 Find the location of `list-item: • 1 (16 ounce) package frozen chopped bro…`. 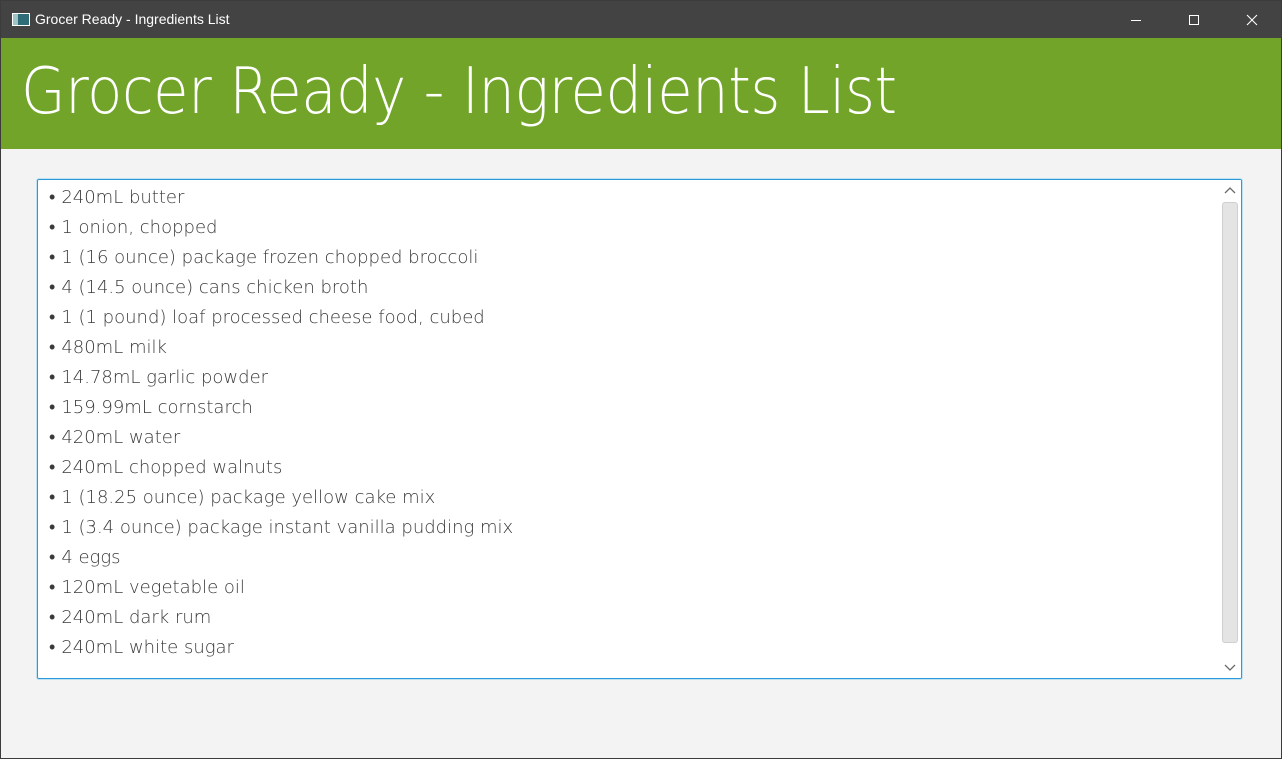

list-item: • 1 (16 ounce) package frozen chopped bro… is located at coordinates (629, 258).